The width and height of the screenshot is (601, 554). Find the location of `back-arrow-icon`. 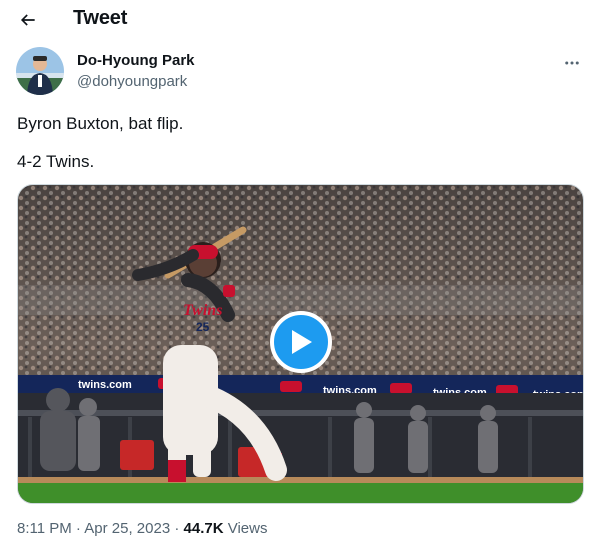

back-arrow-icon is located at coordinates (27, 20).